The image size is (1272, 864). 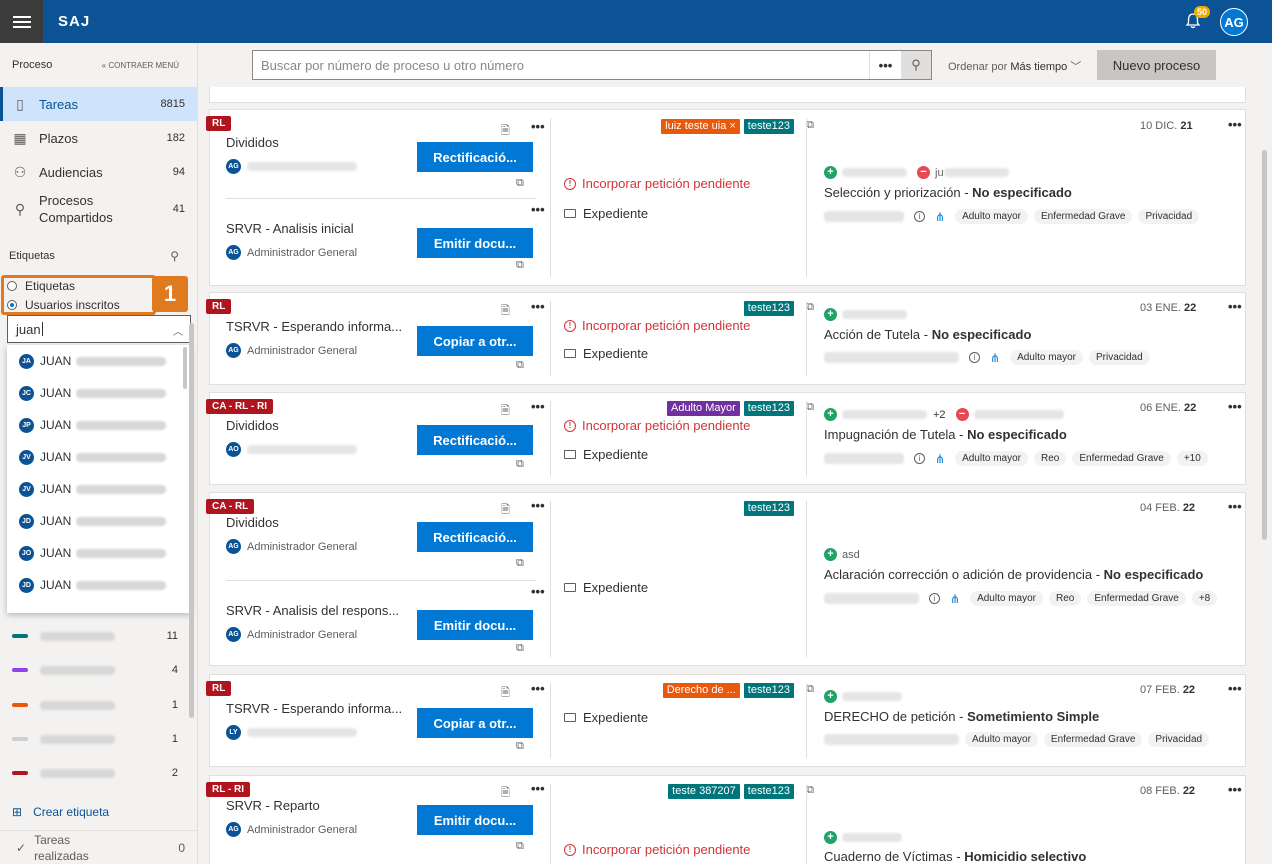 What do you see at coordinates (95, 636) in the screenshot?
I see `tag-item: 11` at bounding box center [95, 636].